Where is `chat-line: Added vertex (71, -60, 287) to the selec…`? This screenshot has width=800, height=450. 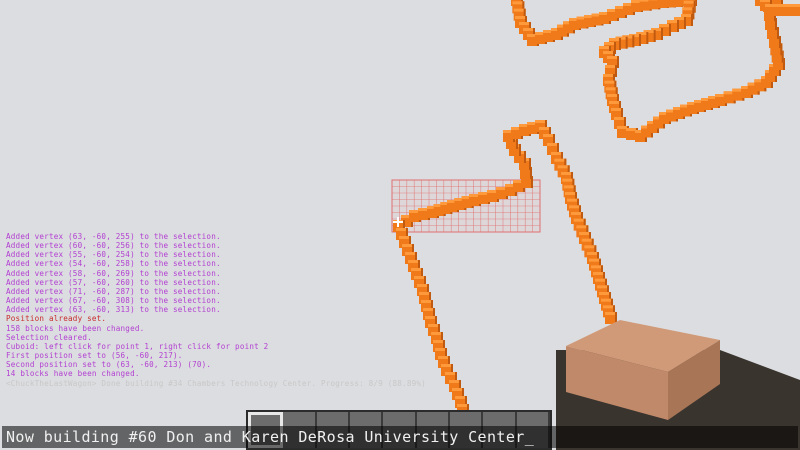
chat-line: Added vertex (71, -60, 287) to the selec… is located at coordinates (113, 291).